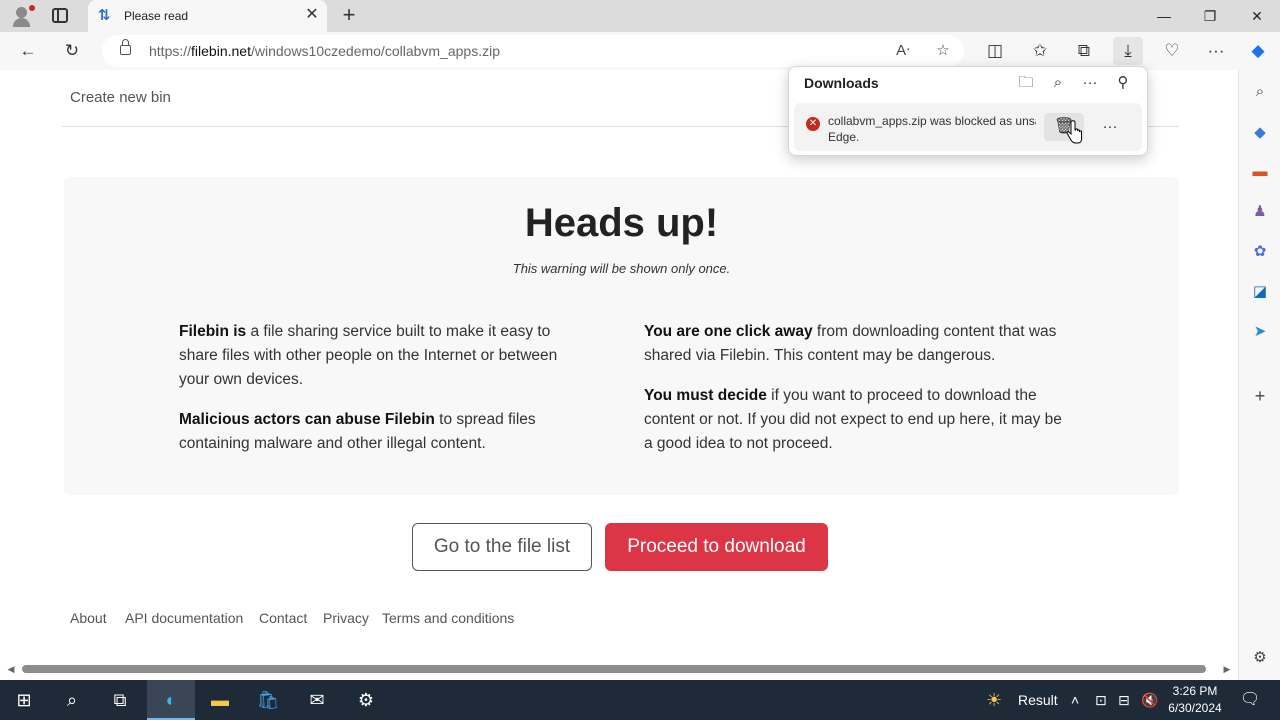  Describe the element at coordinates (1260, 212) in the screenshot. I see `sidebar-games-icon: ♟` at that location.